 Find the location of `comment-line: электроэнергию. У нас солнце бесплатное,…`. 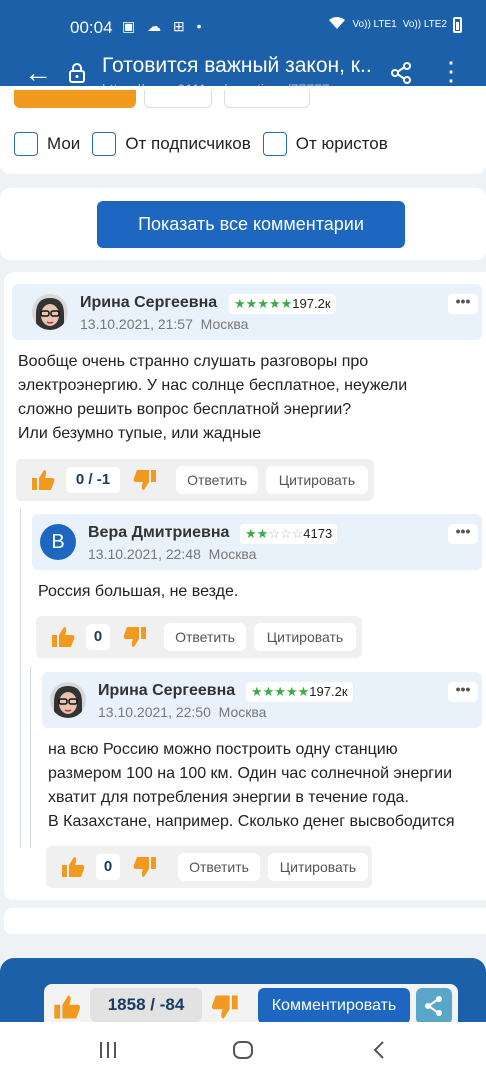

comment-line: электроэнергию. У нас солнце бесплатное,… is located at coordinates (213, 385).